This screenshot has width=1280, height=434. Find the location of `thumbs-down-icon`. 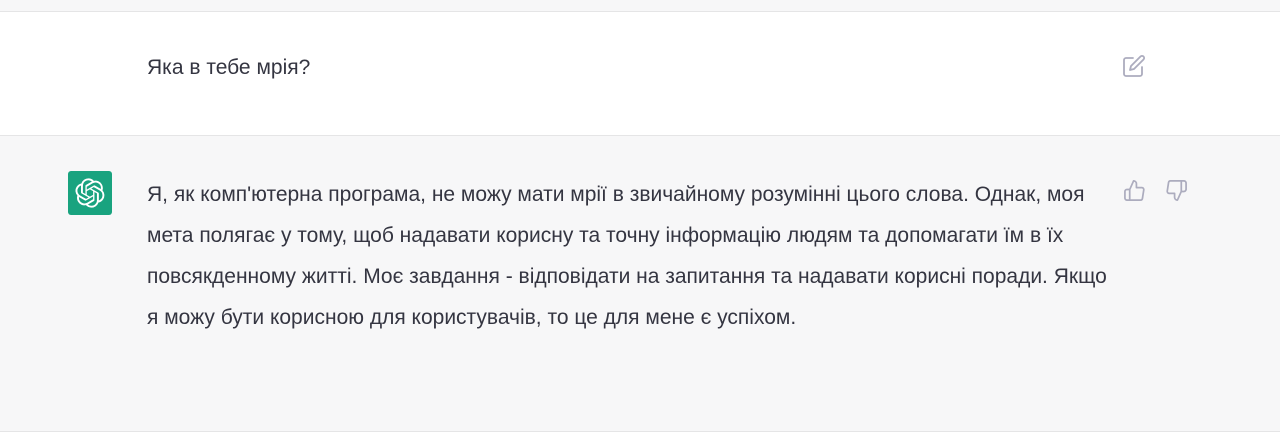

thumbs-down-icon is located at coordinates (1176, 190).